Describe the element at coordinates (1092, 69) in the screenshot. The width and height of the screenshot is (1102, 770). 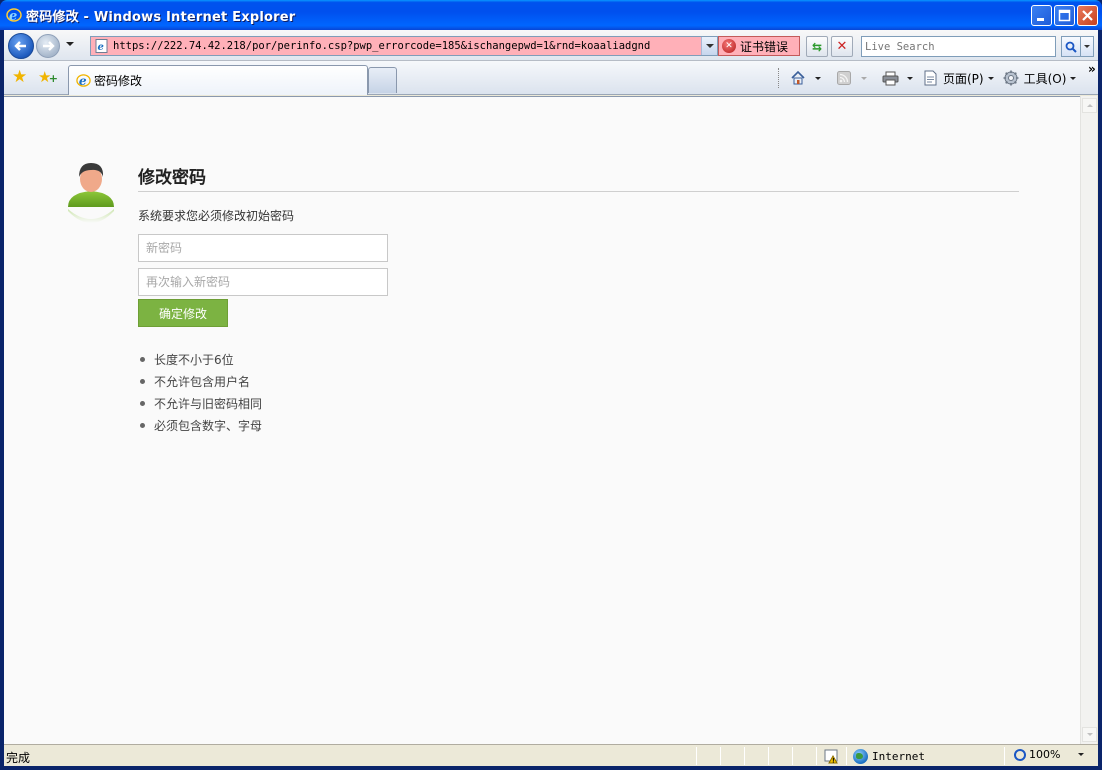
I see `toolbar-overflow-chevron: »` at that location.